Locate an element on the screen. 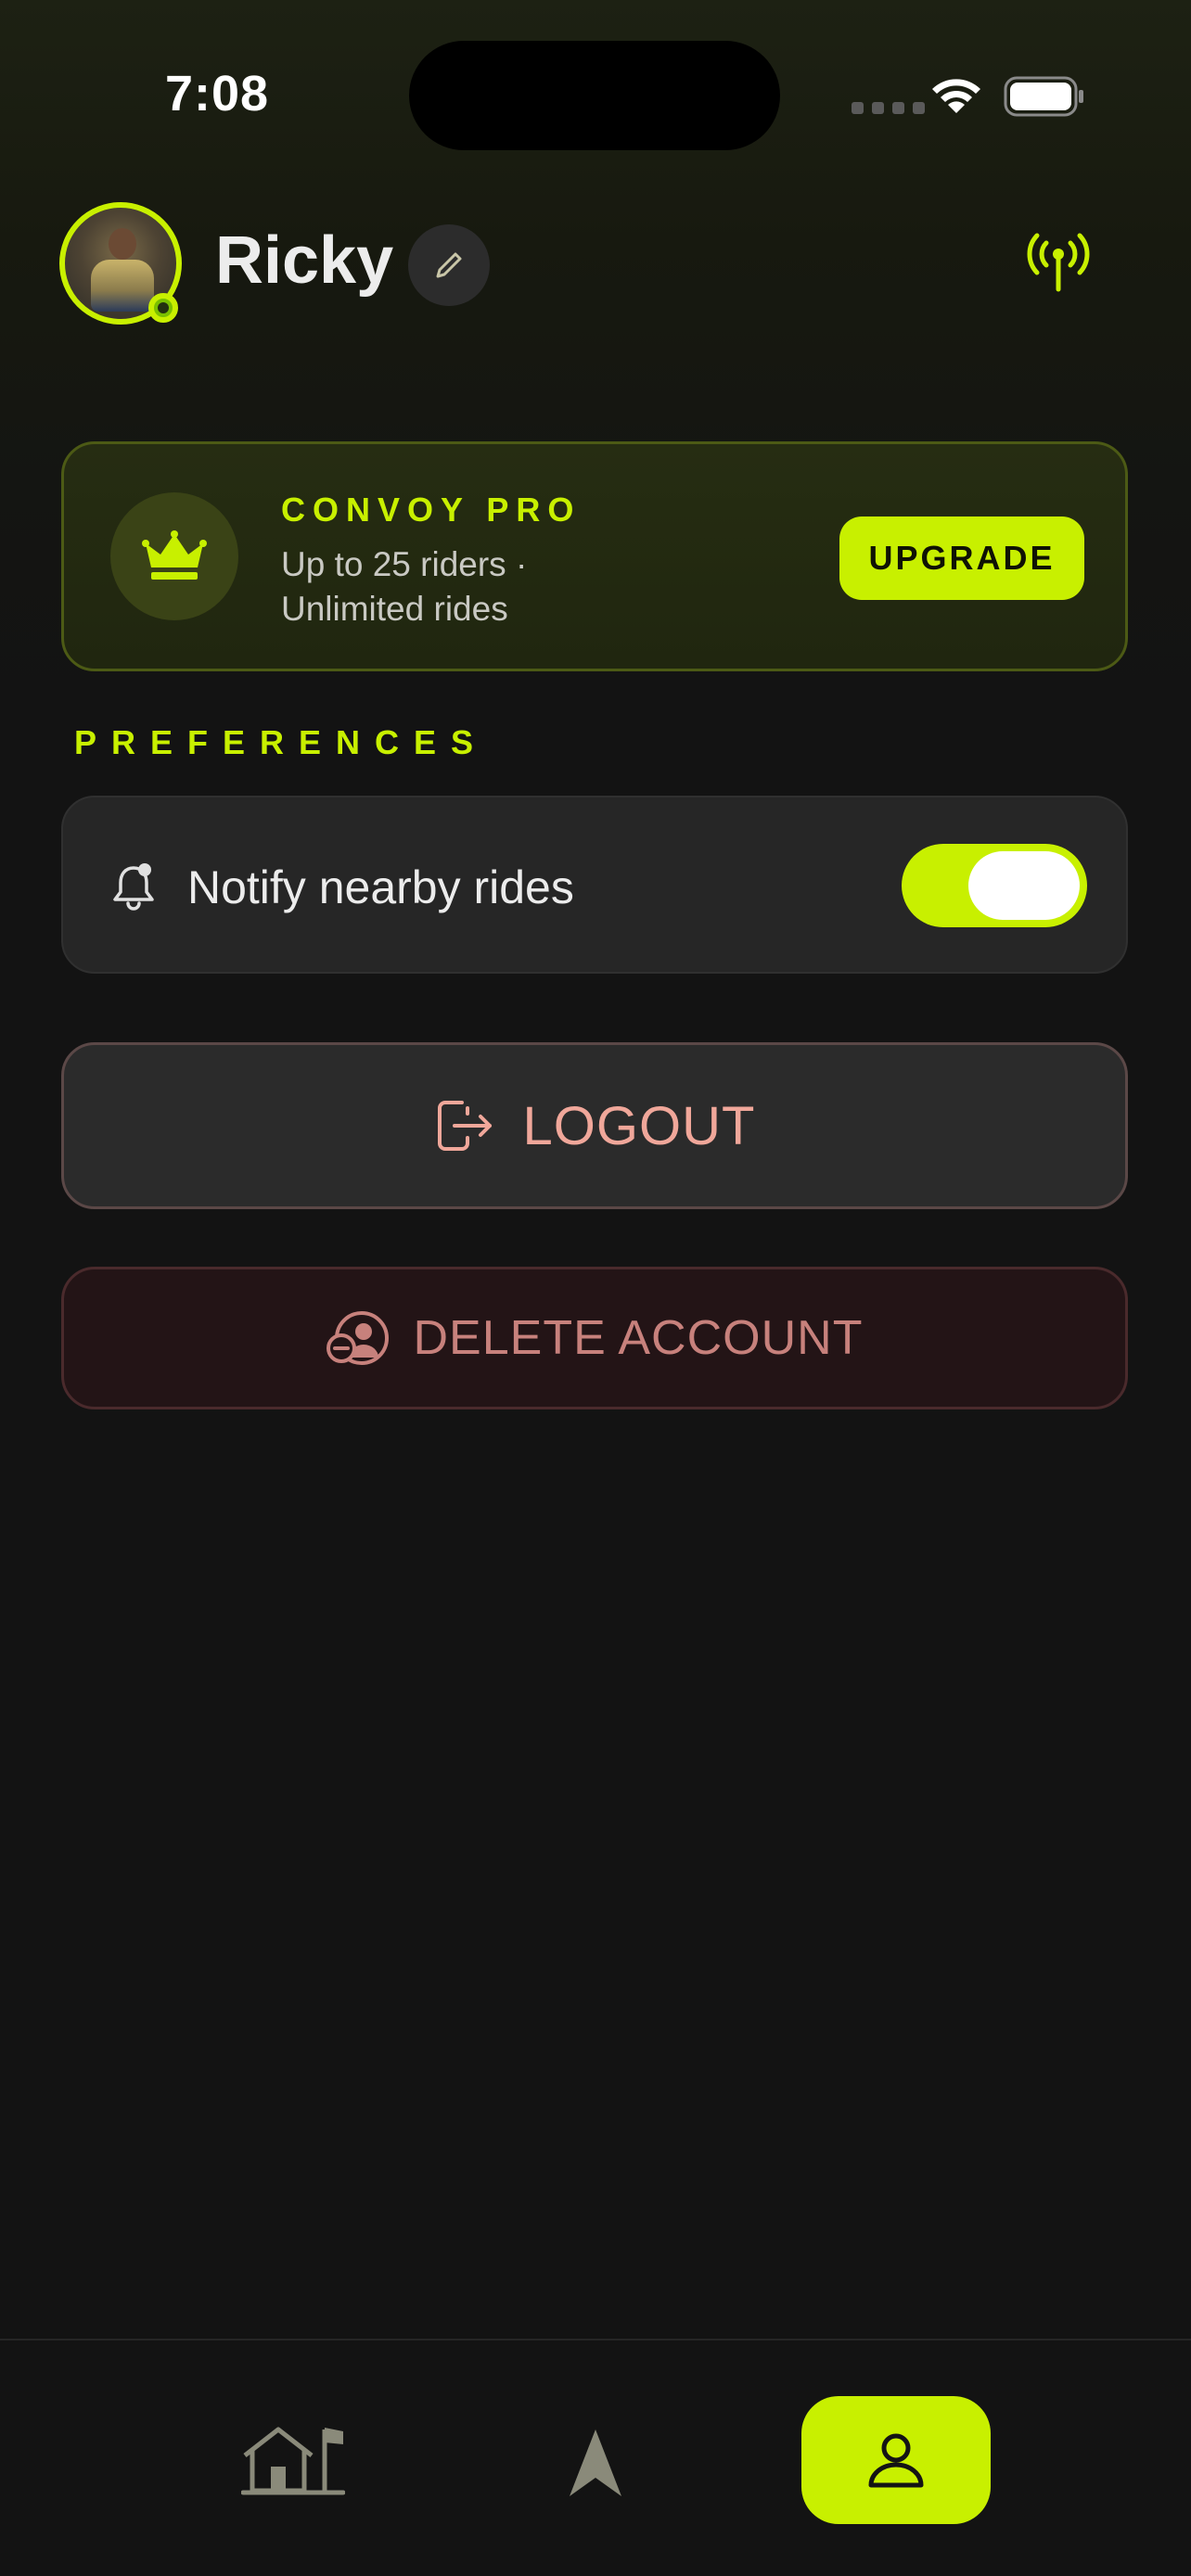  home-flag-icon is located at coordinates (293, 2459).